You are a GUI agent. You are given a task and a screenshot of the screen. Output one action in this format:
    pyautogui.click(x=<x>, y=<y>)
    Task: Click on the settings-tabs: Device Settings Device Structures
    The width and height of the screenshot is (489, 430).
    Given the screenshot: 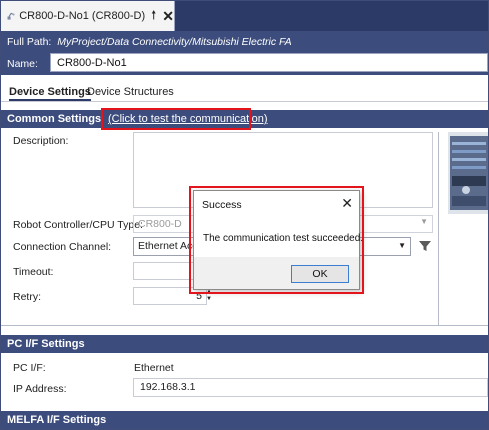 What is the action you would take?
    pyautogui.click(x=244, y=93)
    